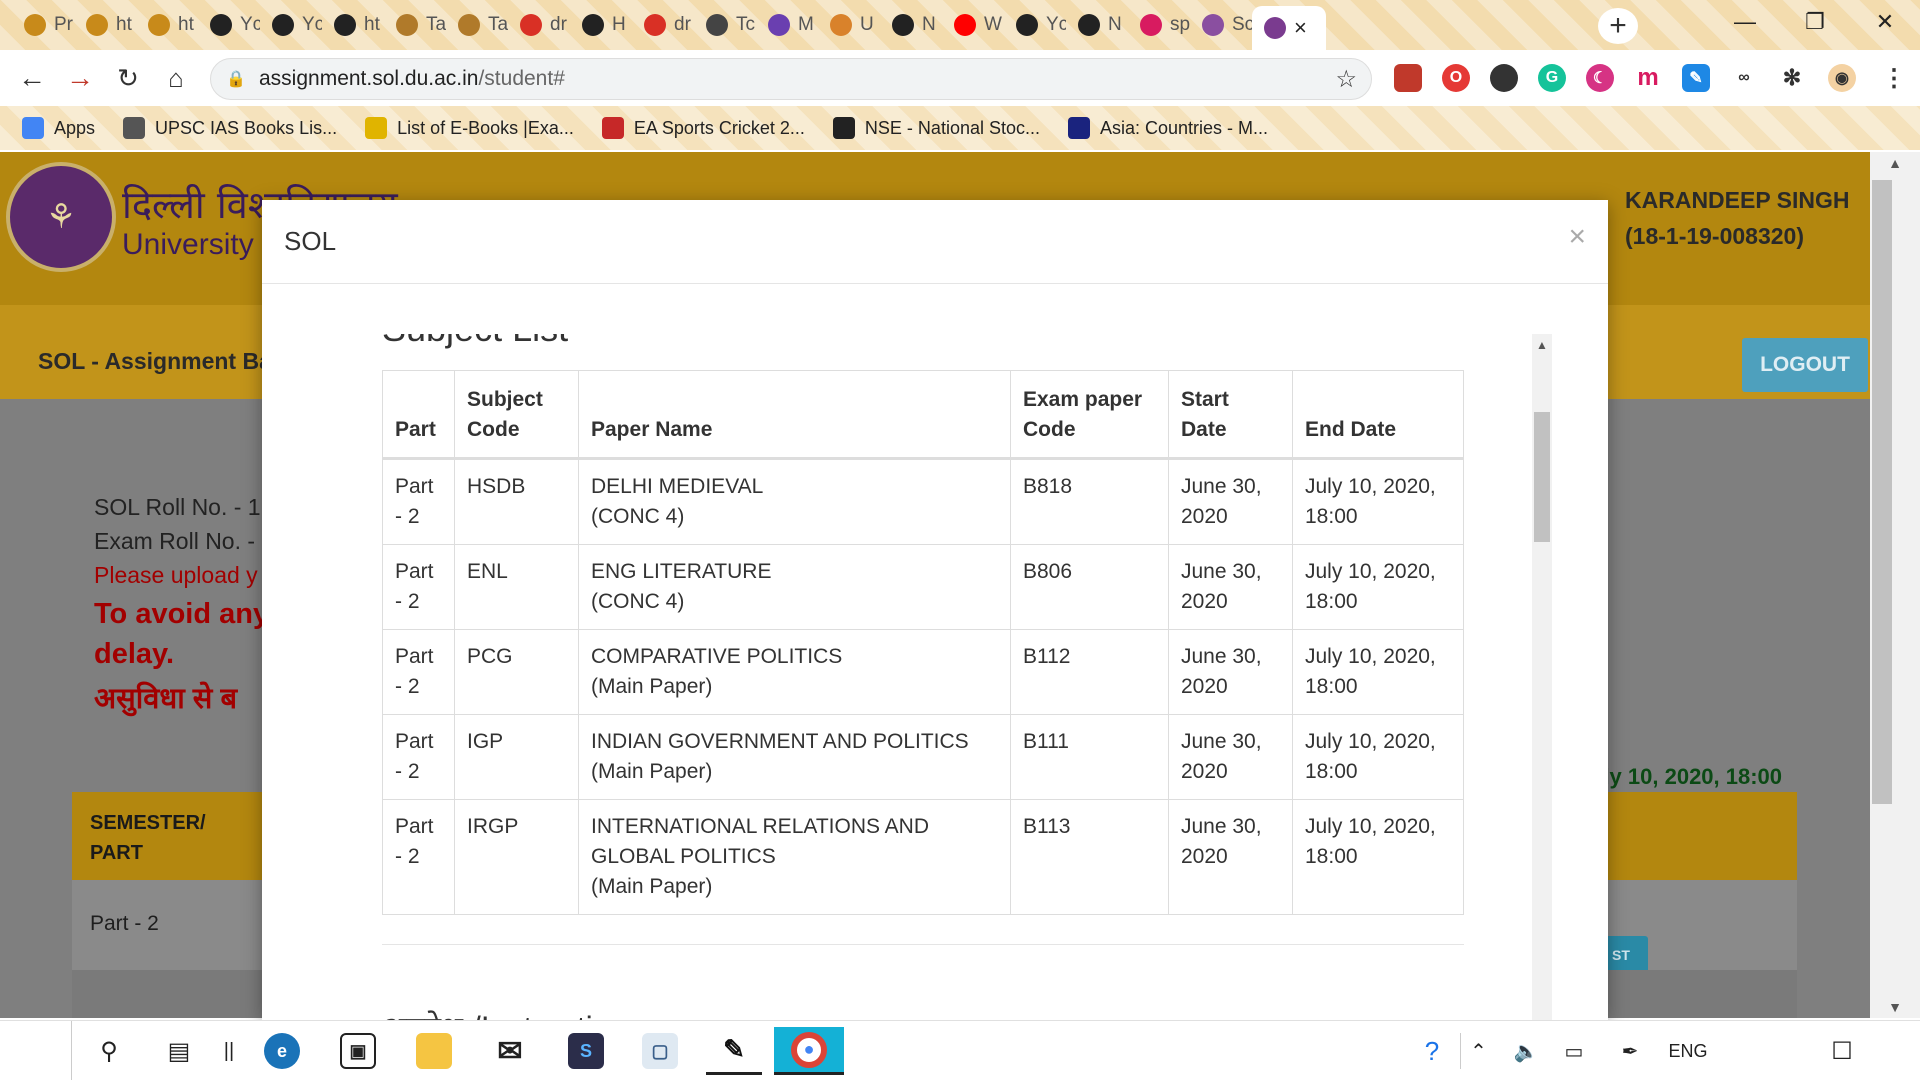 The height and width of the screenshot is (1080, 1920). I want to click on address-bar: 🔒 assignment.sol.du.ac.in/student# ☆, so click(791, 79).